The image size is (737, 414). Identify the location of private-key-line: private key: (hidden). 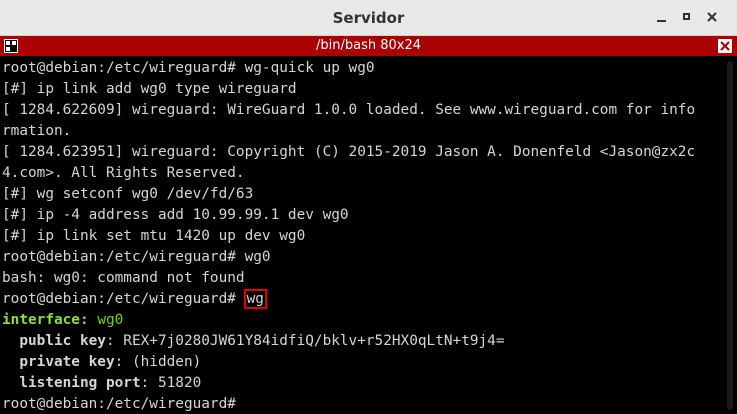
(110, 362).